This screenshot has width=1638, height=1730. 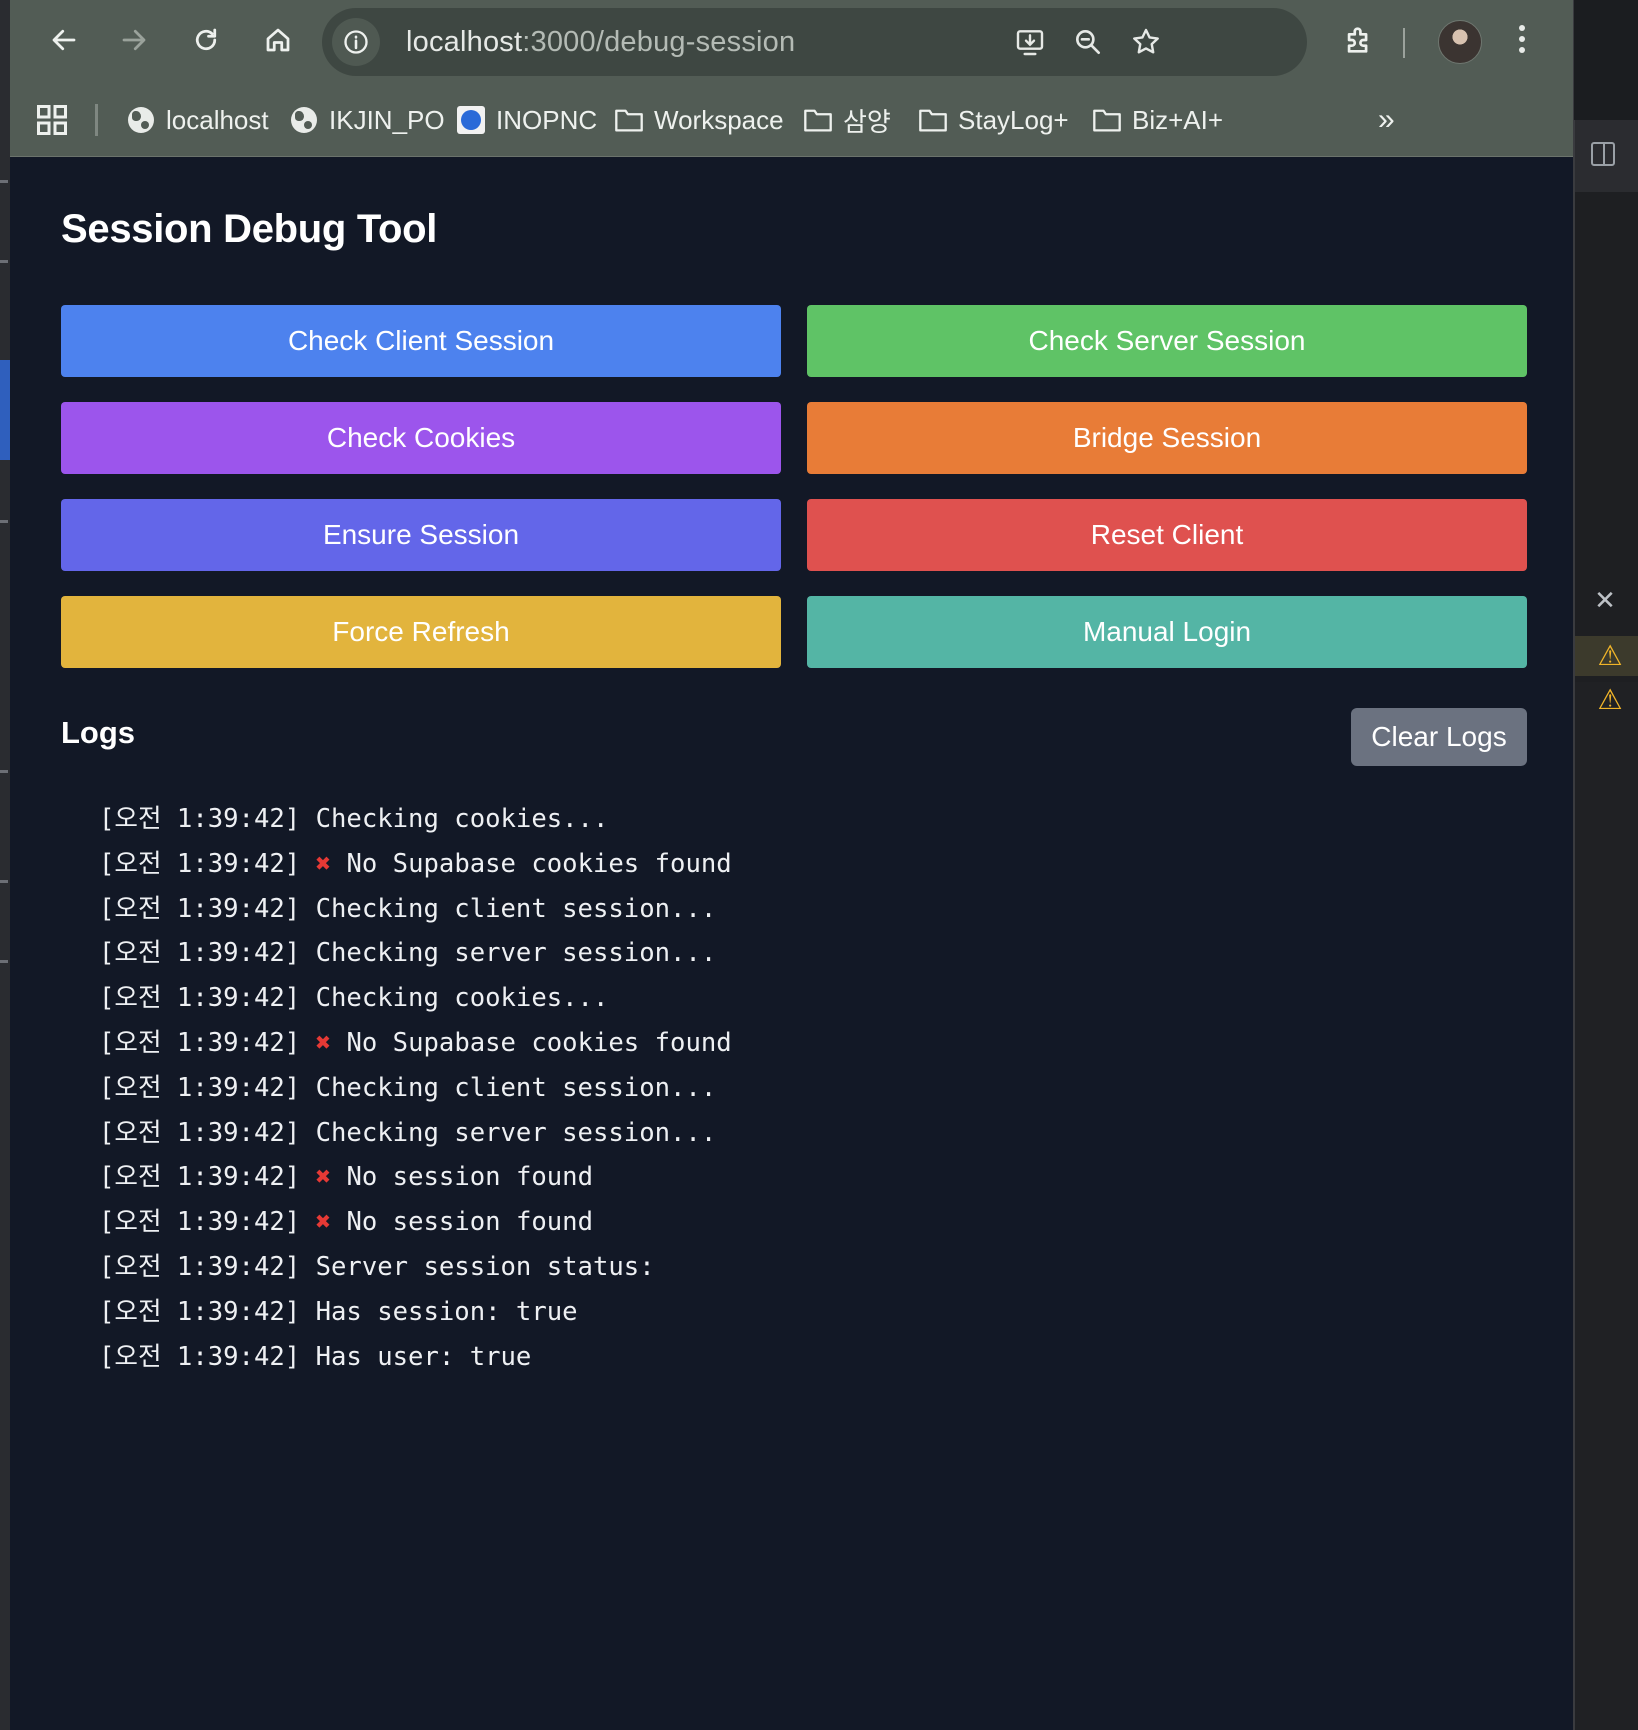 I want to click on home-icon, so click(x=278, y=40).